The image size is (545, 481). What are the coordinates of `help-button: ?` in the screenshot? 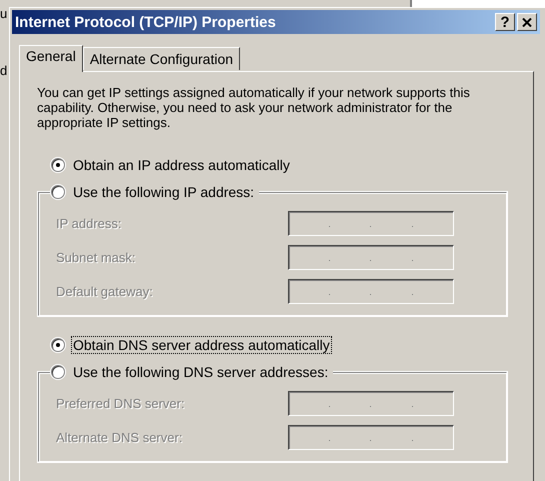 It's located at (505, 22).